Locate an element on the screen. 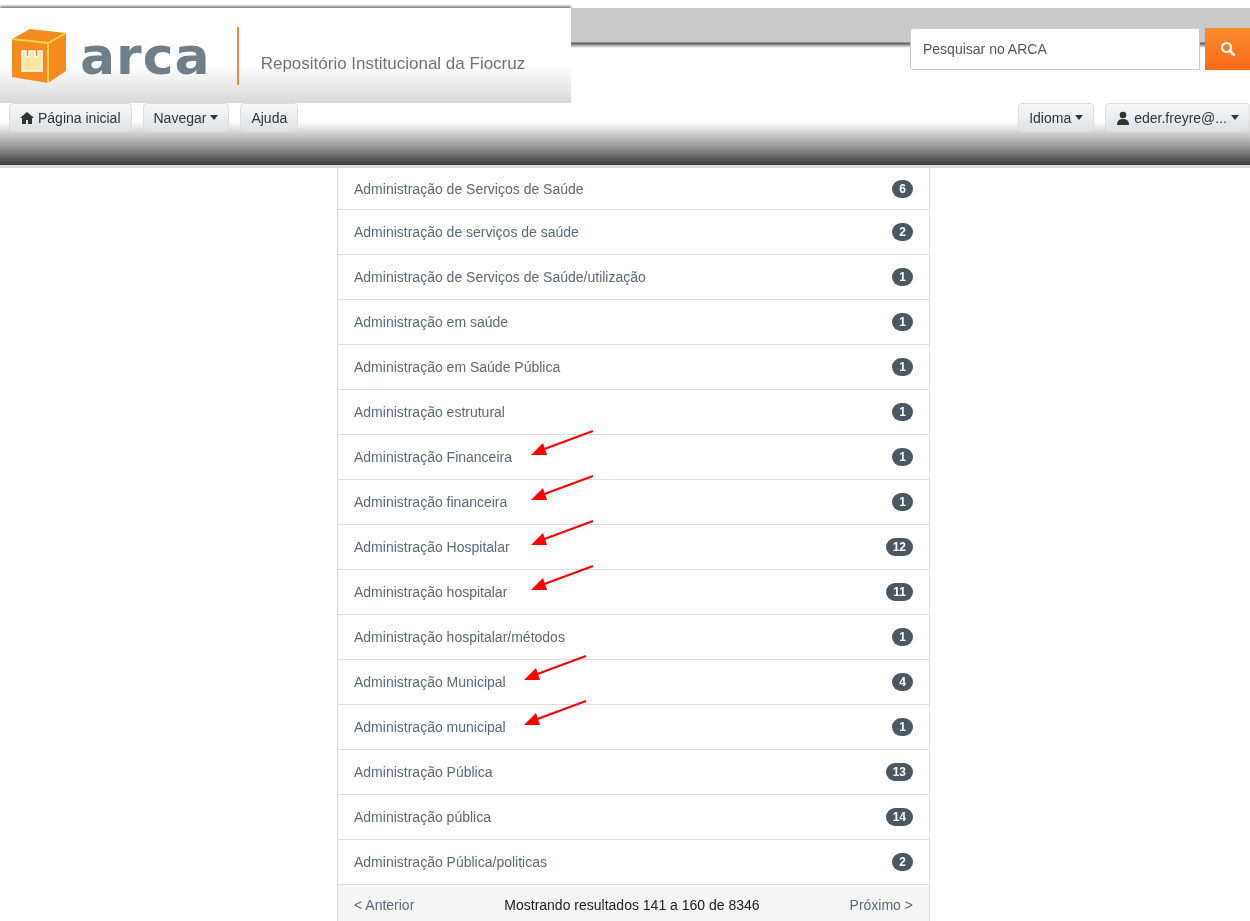  subject-link: Administração em Saúde Pública is located at coordinates (457, 367).